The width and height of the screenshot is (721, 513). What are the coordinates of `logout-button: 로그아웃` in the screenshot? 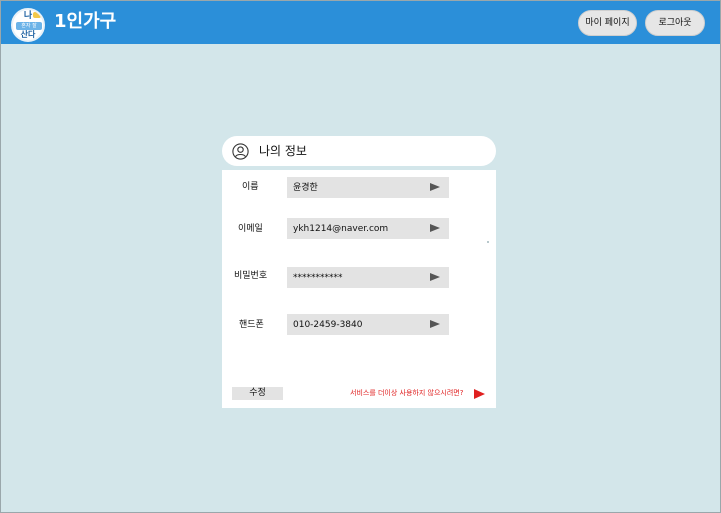 It's located at (675, 23).